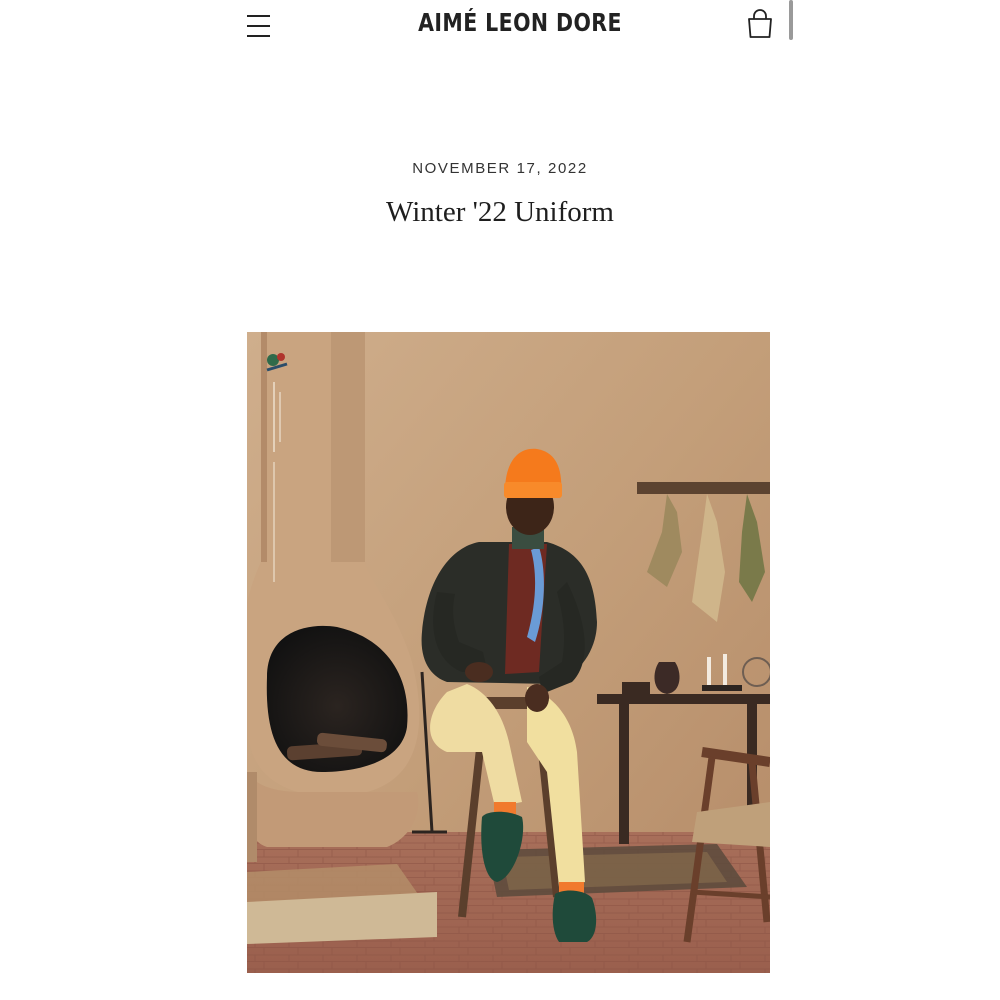 This screenshot has height=1000, width=1000. I want to click on site-header: AIMÉ LEON DORE, so click(520, 25).